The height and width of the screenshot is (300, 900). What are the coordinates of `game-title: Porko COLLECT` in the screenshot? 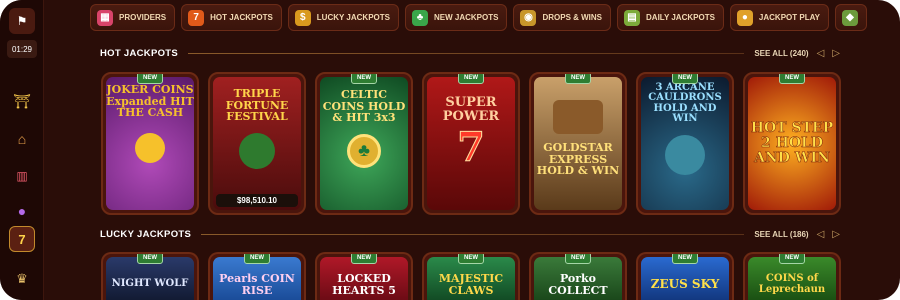 It's located at (578, 284).